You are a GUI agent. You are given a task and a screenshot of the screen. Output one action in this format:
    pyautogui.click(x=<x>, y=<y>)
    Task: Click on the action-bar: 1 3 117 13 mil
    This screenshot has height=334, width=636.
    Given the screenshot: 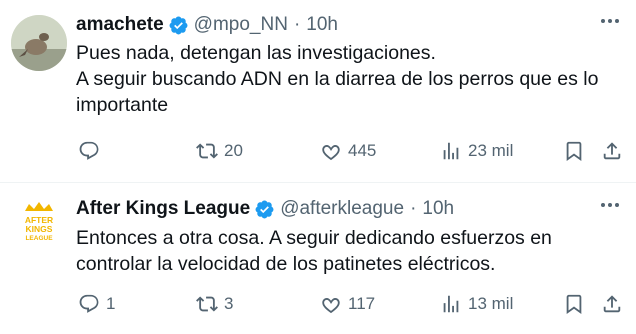 What is the action you would take?
    pyautogui.click(x=353, y=304)
    